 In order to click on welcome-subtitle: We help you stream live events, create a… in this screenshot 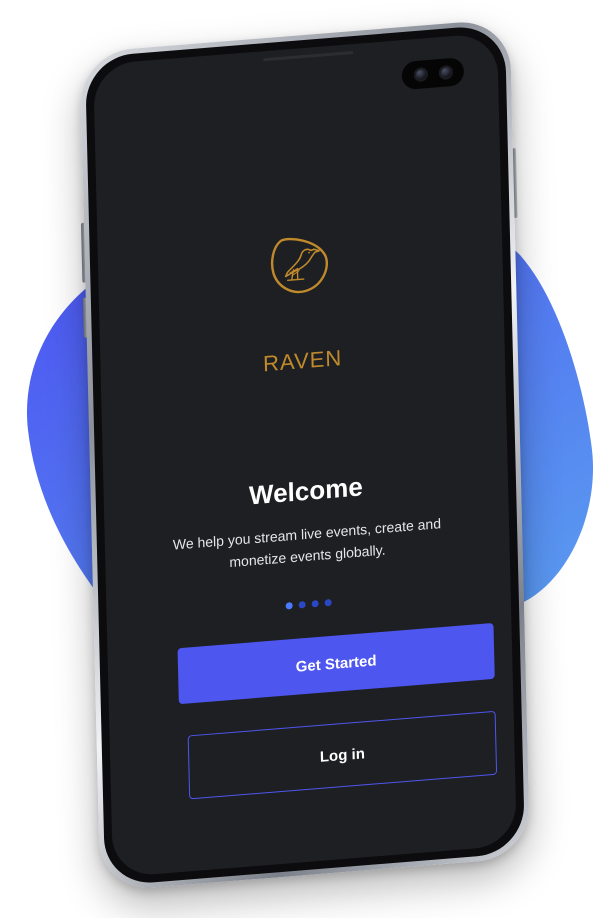, I will do `click(307, 543)`.